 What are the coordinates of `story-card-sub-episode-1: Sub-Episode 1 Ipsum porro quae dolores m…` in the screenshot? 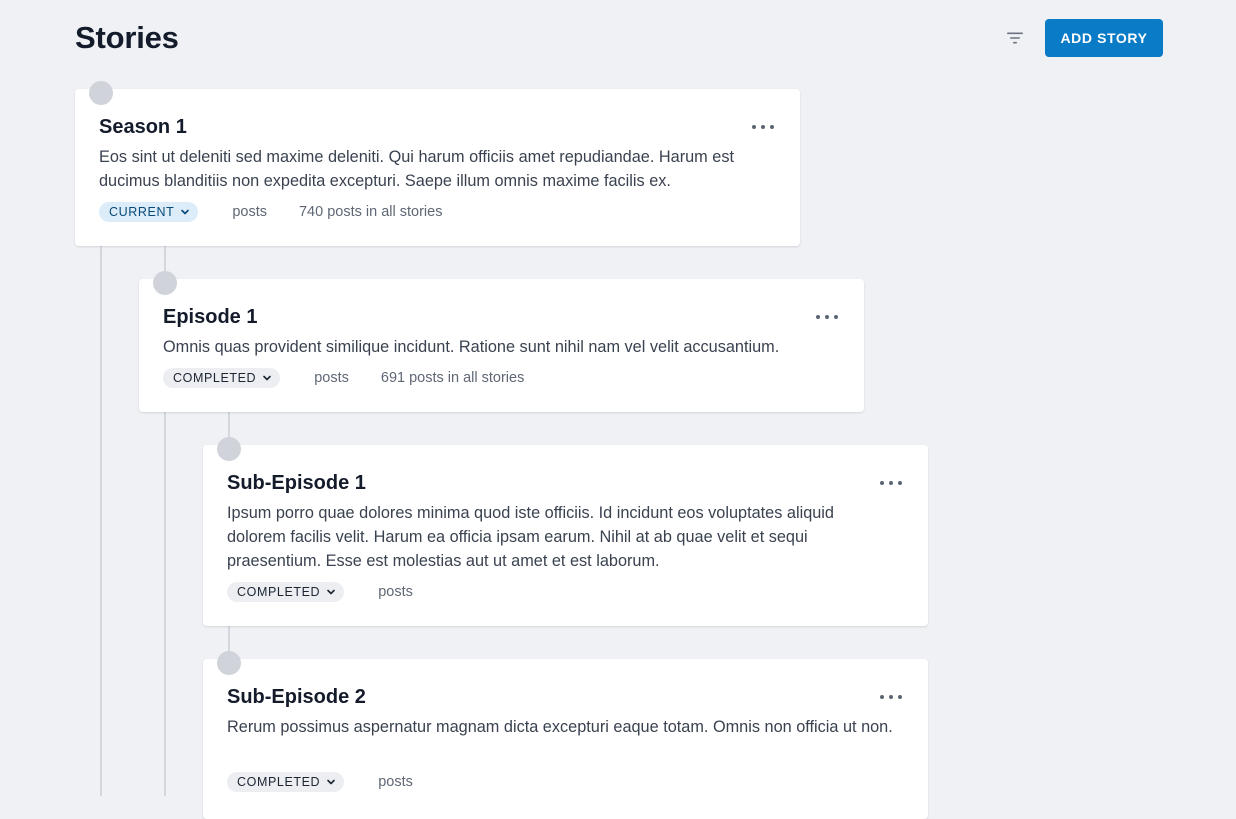 It's located at (565, 535).